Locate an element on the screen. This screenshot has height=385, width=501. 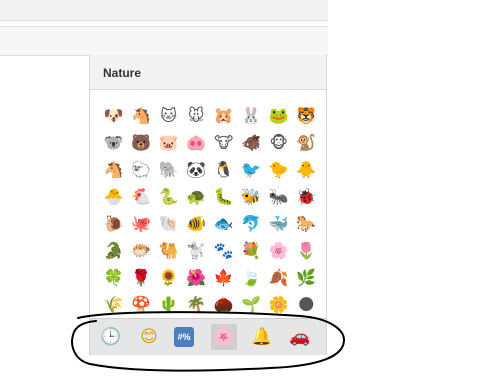
hand-drawn-annotation is located at coordinates (208, 341).